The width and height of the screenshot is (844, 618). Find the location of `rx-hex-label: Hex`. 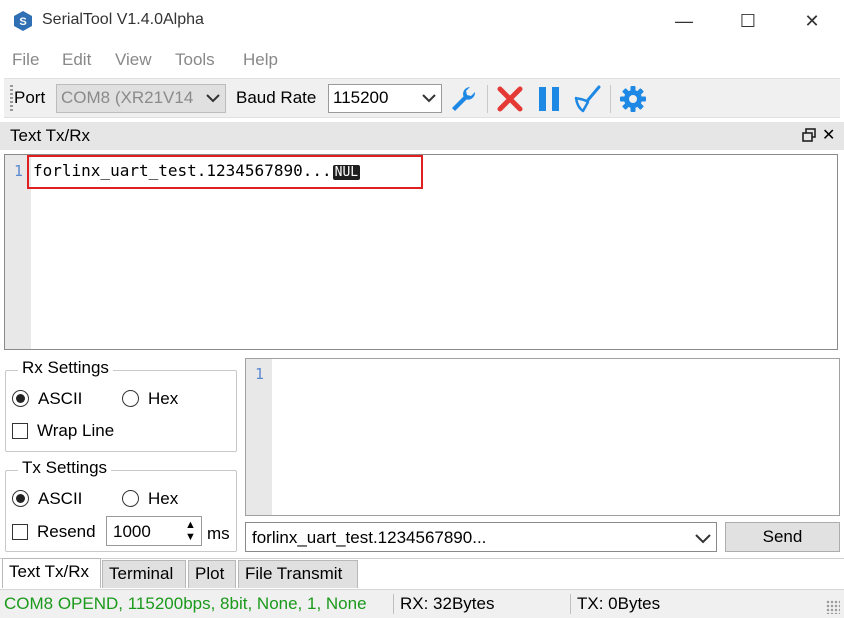

rx-hex-label: Hex is located at coordinates (163, 399).